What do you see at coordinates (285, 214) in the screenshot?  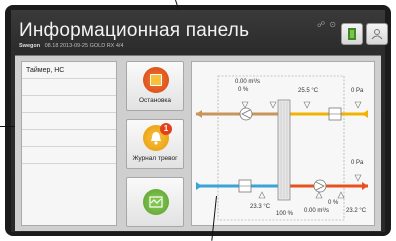 I see `recovery-percent-label: 100 %` at bounding box center [285, 214].